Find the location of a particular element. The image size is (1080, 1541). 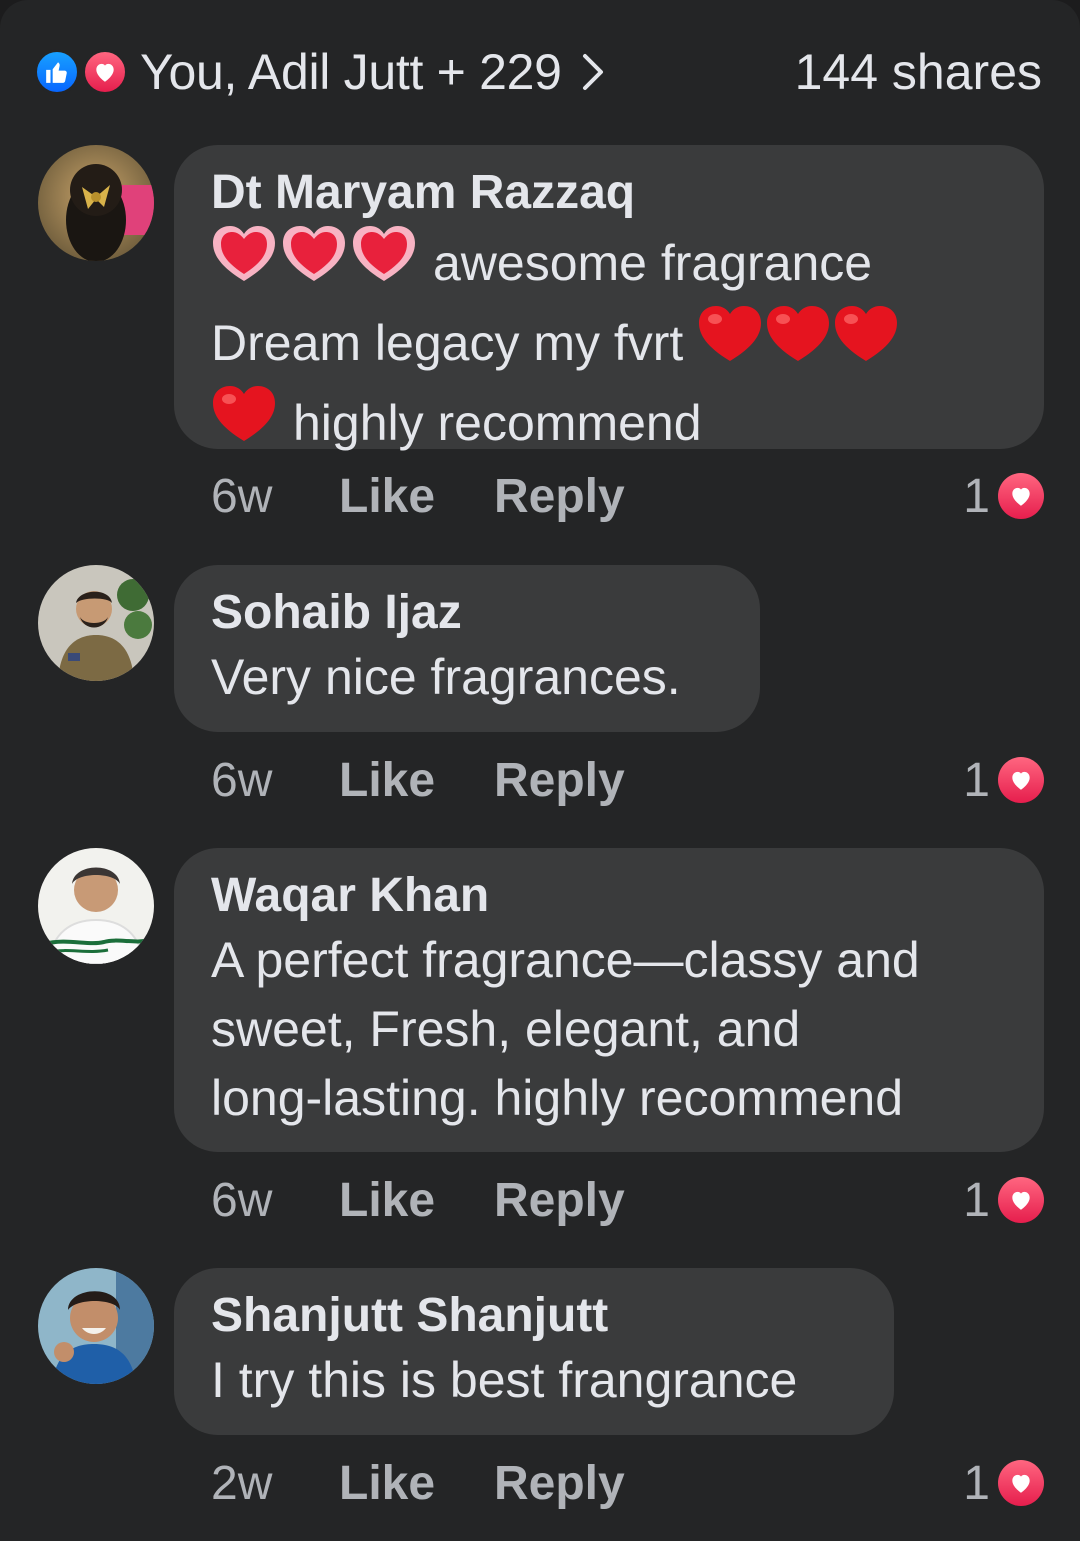

comment-text-line: sweet, Fresh, elegant, and is located at coordinates (609, 1029).